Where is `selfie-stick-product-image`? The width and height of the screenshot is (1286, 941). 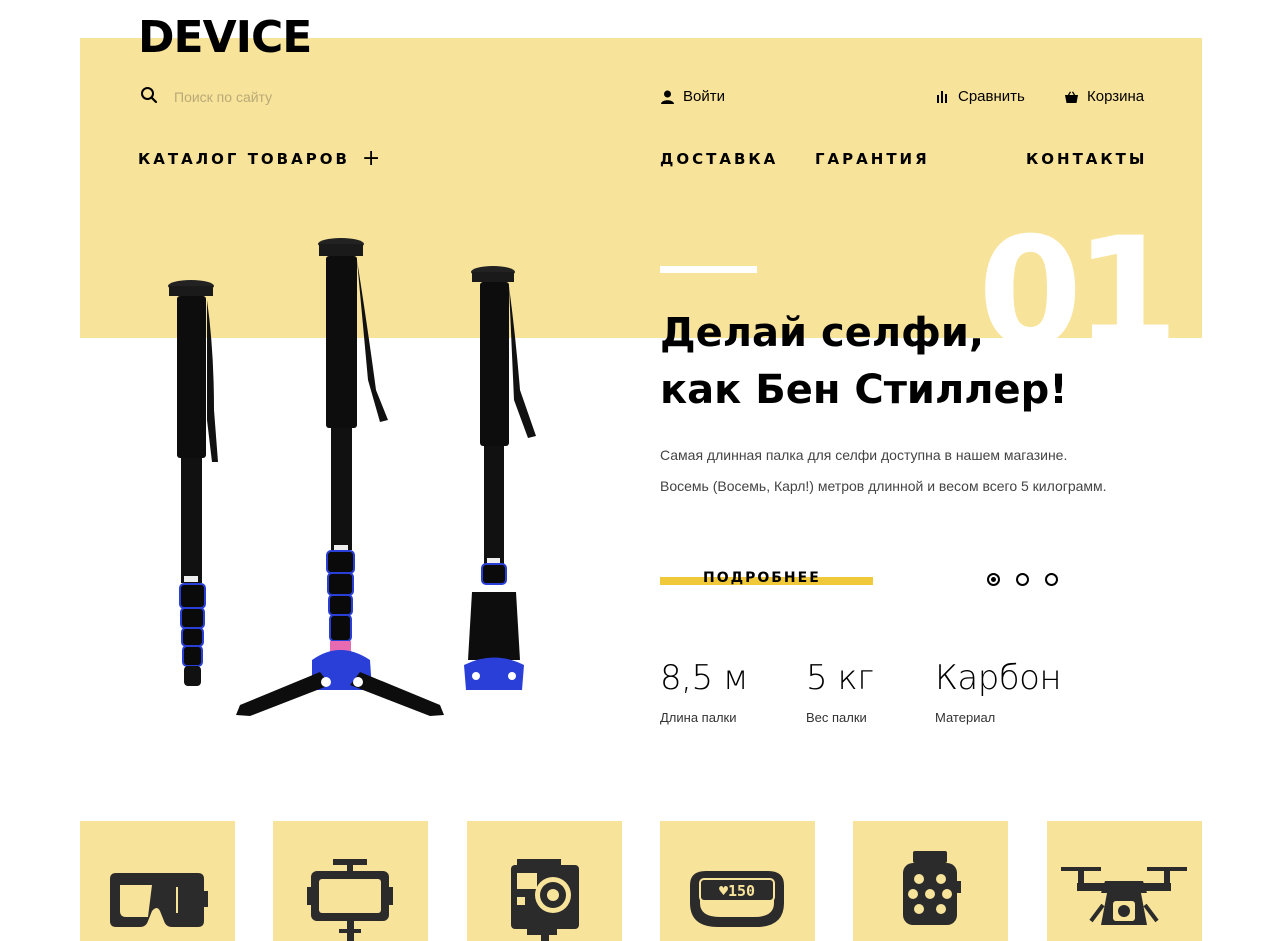
selfie-stick-product-image is located at coordinates (352, 477).